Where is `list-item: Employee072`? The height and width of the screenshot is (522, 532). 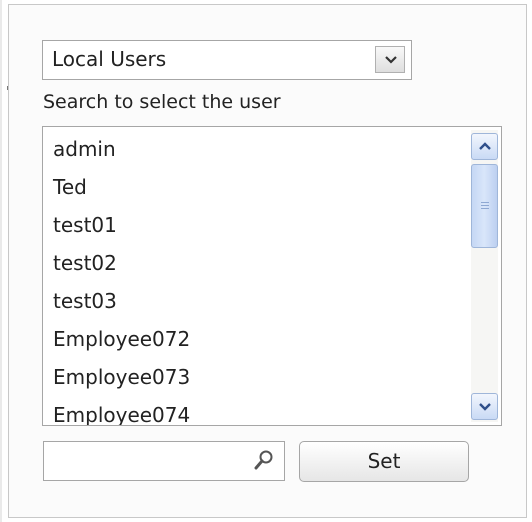 list-item: Employee072 is located at coordinates (121, 339).